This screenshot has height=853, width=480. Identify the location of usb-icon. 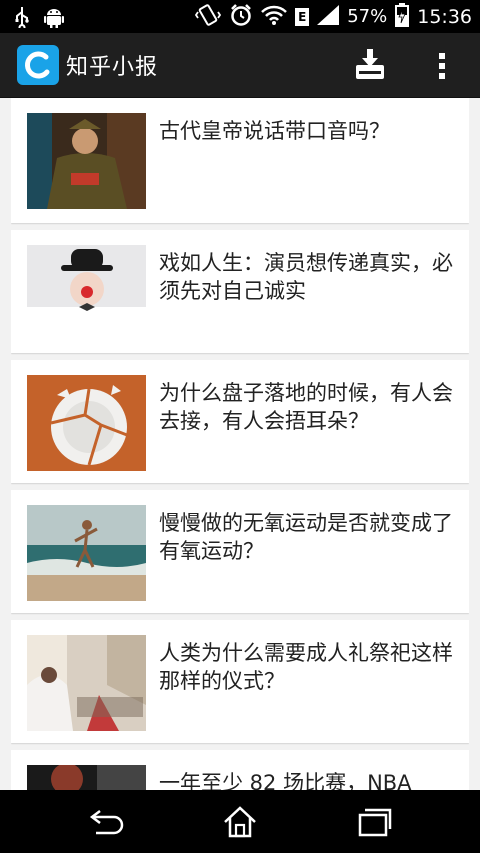
(22, 19).